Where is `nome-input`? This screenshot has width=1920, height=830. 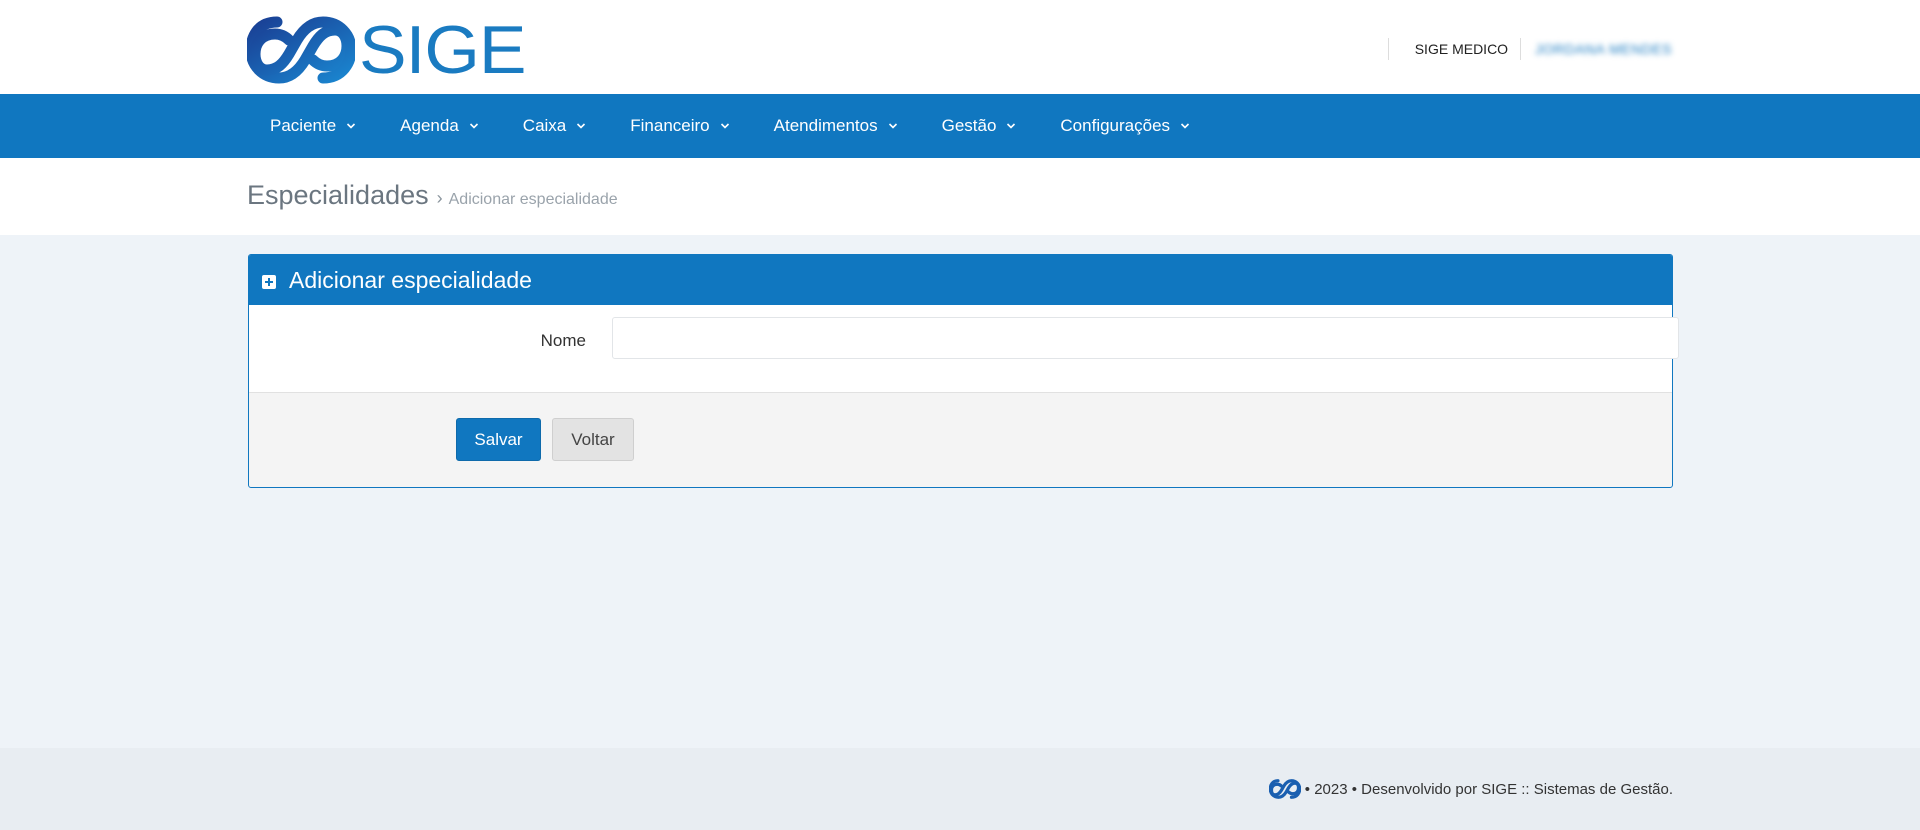
nome-input is located at coordinates (1145, 338).